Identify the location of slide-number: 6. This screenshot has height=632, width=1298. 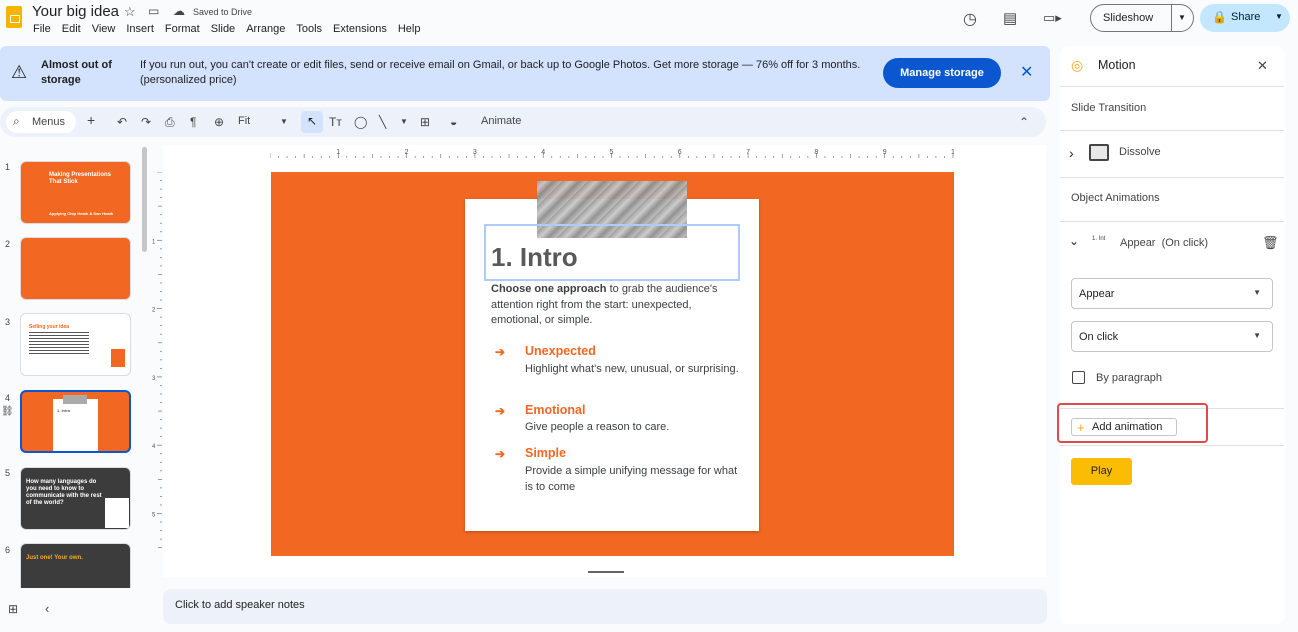
(8, 550).